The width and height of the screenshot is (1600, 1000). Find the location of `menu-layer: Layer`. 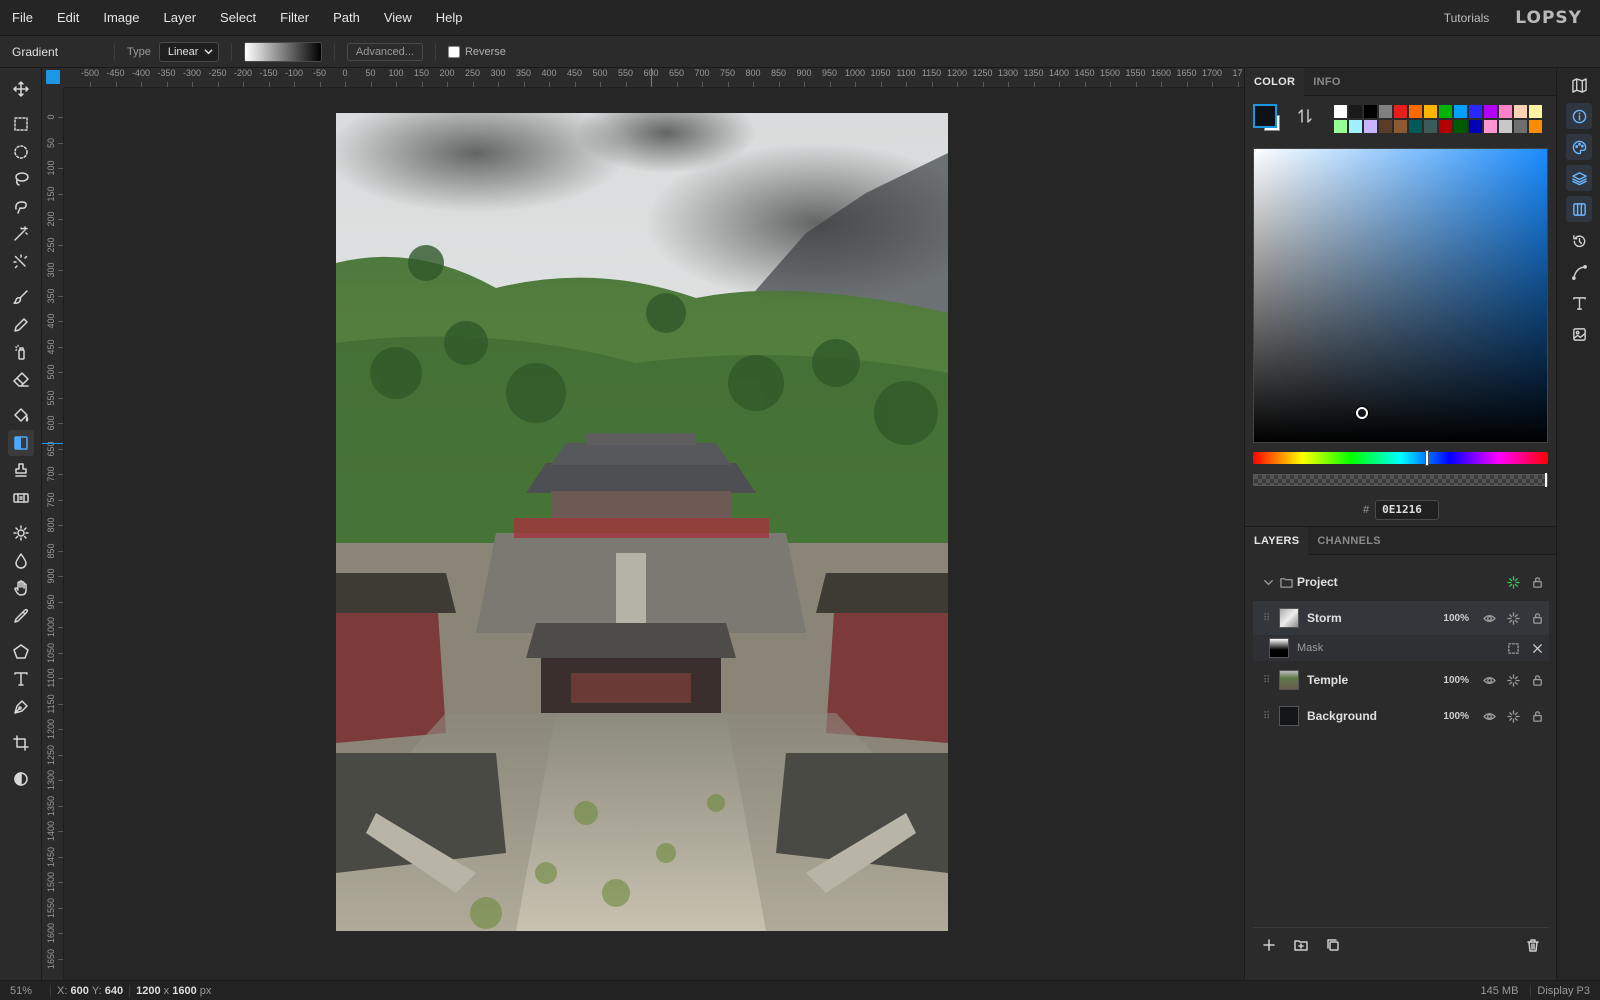

menu-layer: Layer is located at coordinates (180, 18).